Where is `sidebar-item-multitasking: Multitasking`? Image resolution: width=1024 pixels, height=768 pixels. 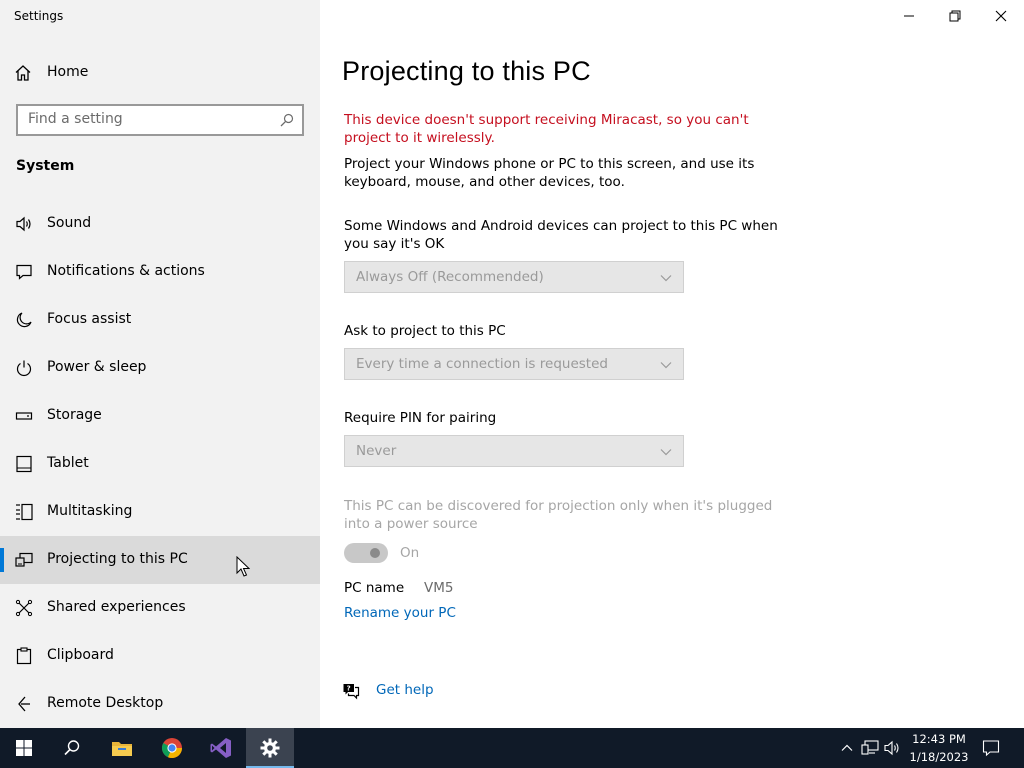 sidebar-item-multitasking: Multitasking is located at coordinates (160, 512).